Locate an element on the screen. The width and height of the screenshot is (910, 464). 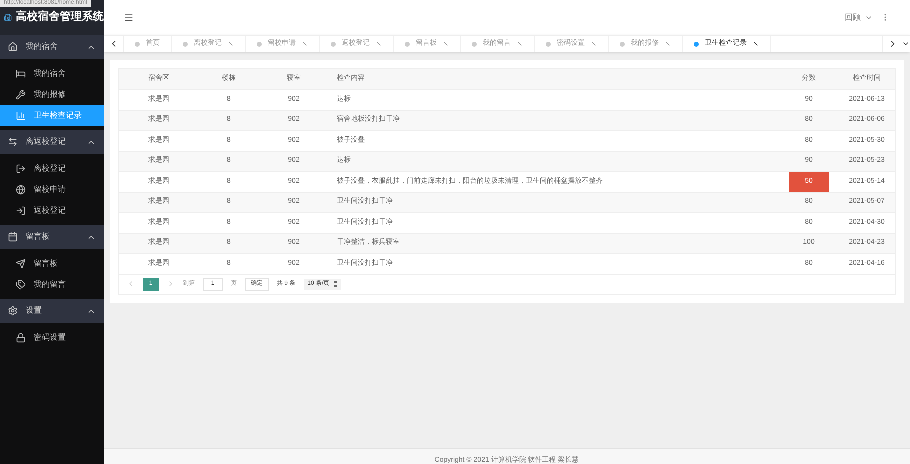
sidebar-group: 我的宿舍 is located at coordinates (52, 47).